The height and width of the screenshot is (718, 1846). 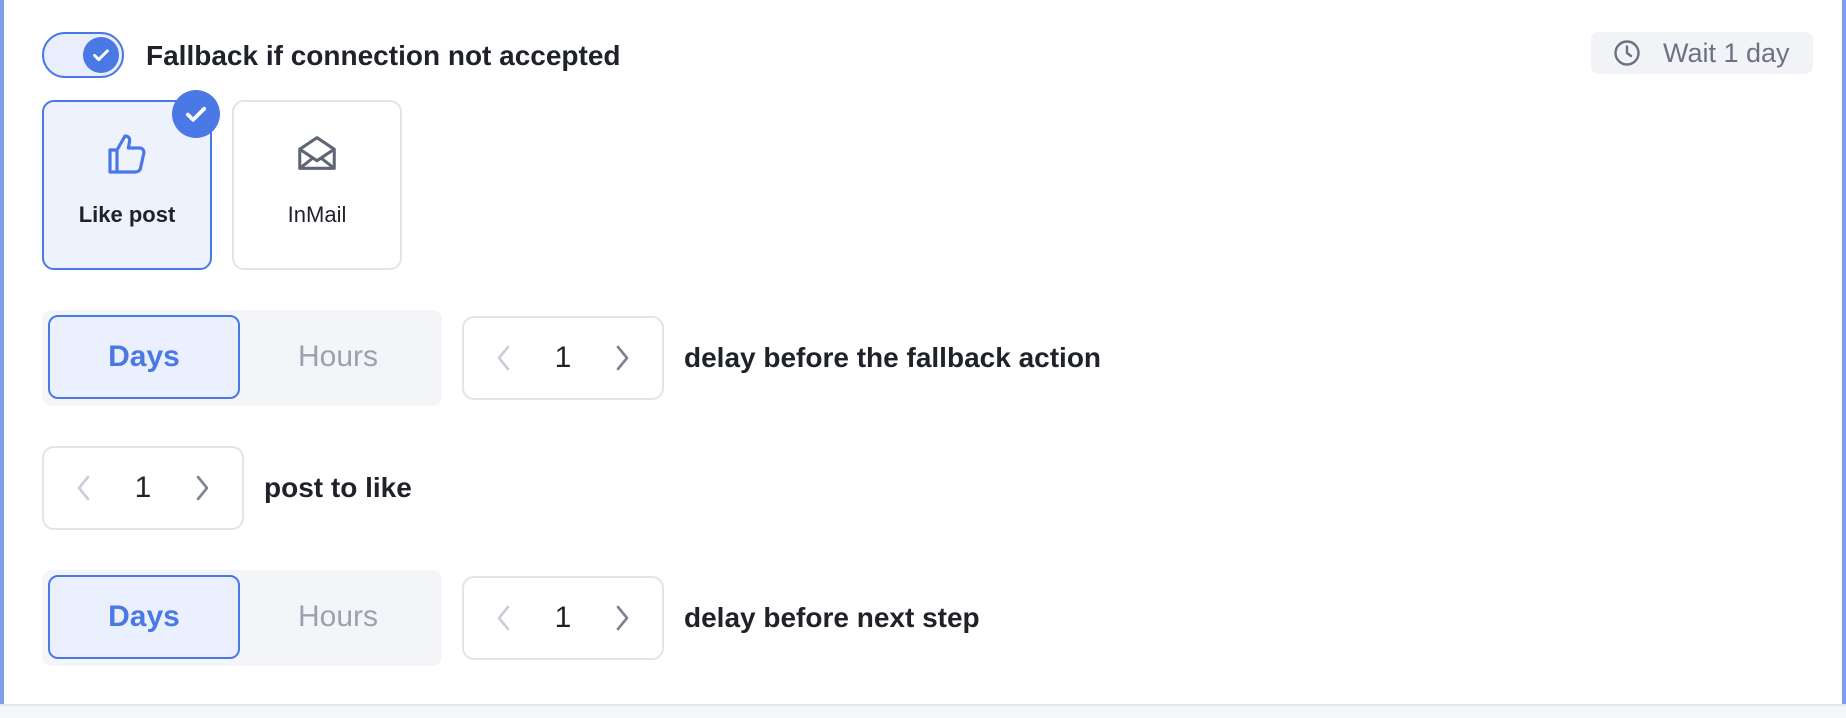 I want to click on fallback-delay-unit-selector: Days Hours, so click(x=242, y=358).